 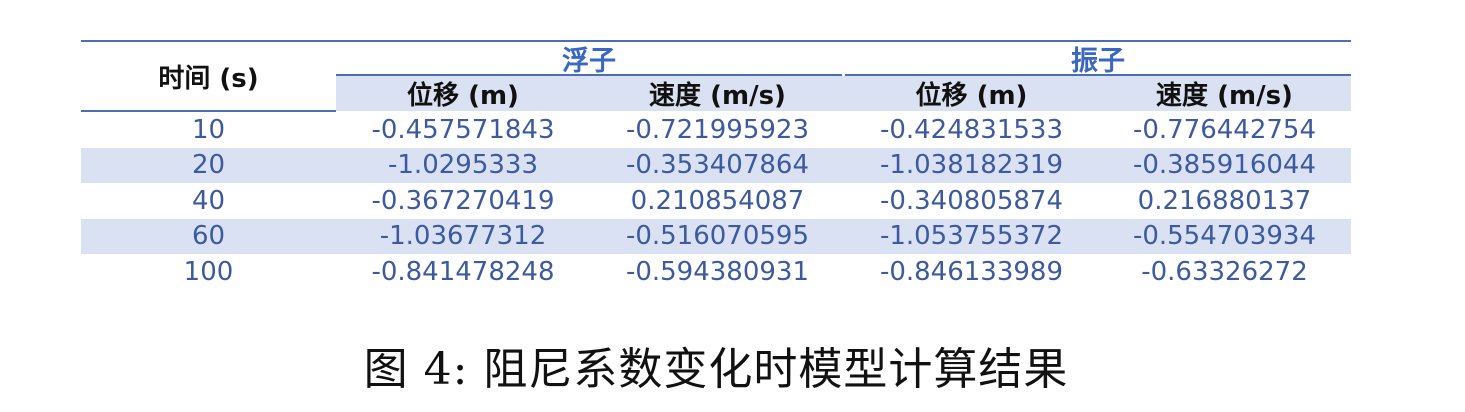 I want to click on value-cell: -1.0295333, so click(x=463, y=165).